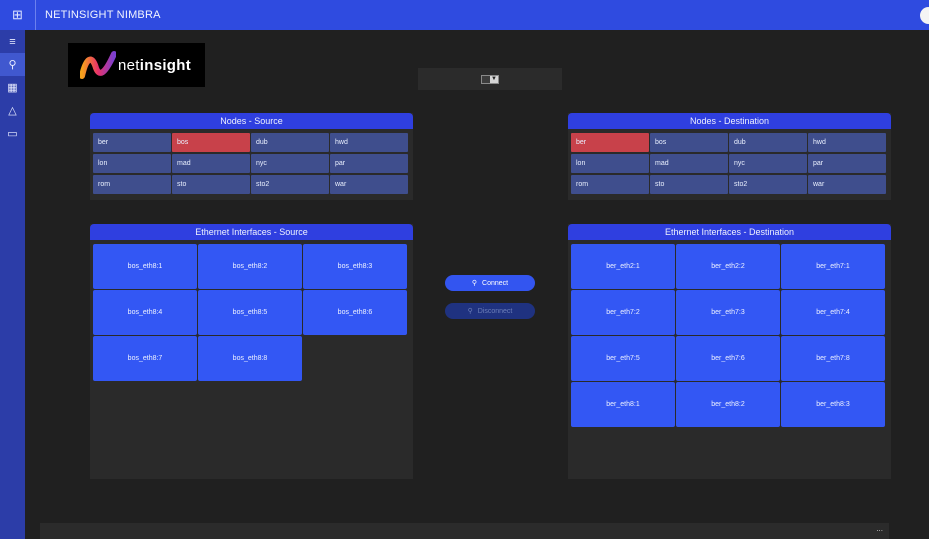  What do you see at coordinates (132, 163) in the screenshot?
I see `source-node-lon: lon` at bounding box center [132, 163].